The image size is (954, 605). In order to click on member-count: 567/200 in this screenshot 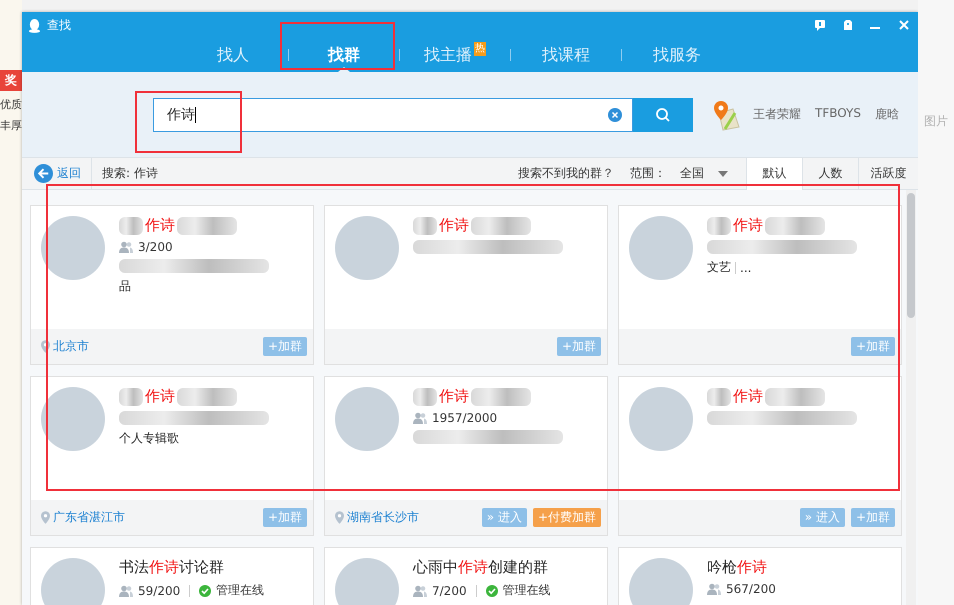, I will do `click(751, 589)`.